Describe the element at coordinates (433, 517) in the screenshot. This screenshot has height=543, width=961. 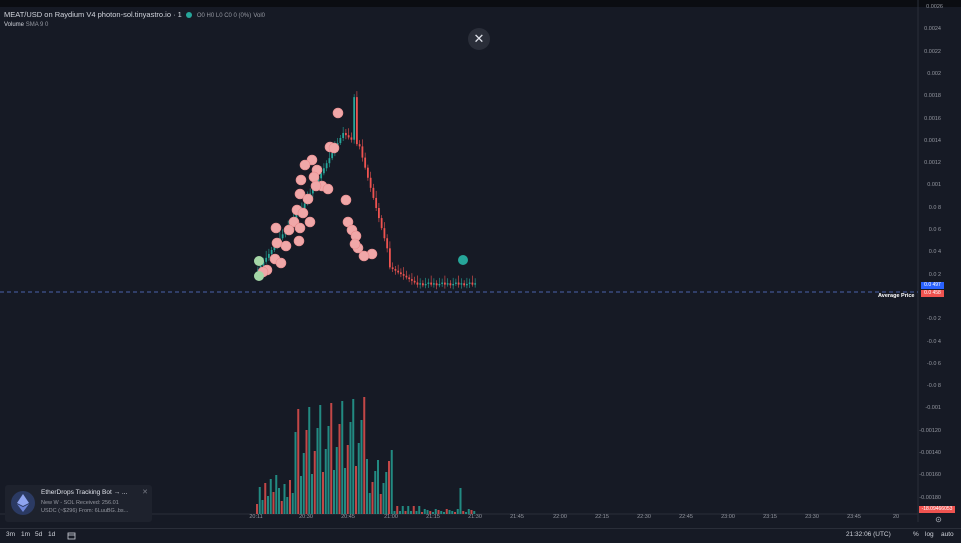
I see `time-tick-label: 21:15` at that location.